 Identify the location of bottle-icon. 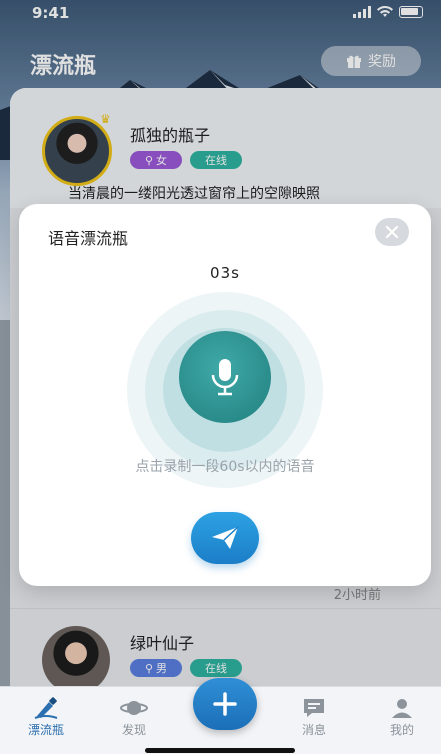
(46, 708).